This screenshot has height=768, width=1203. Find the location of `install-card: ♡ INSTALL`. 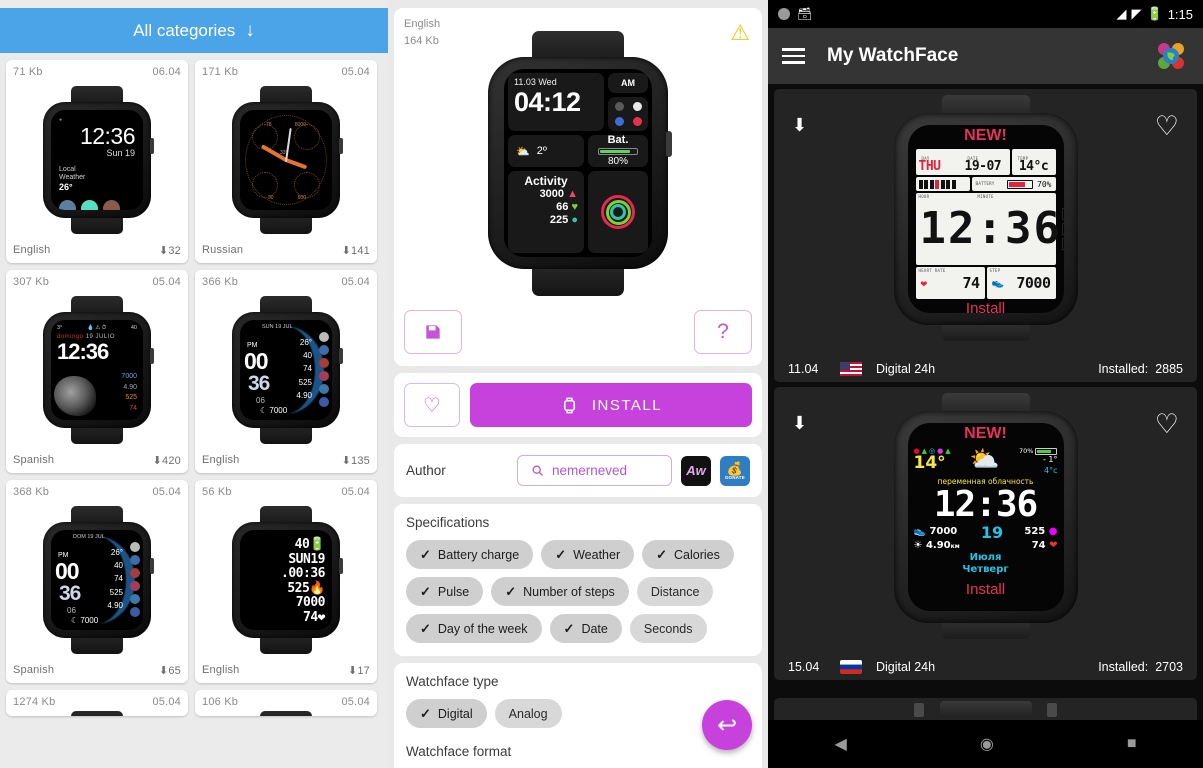

install-card: ♡ INSTALL is located at coordinates (578, 405).